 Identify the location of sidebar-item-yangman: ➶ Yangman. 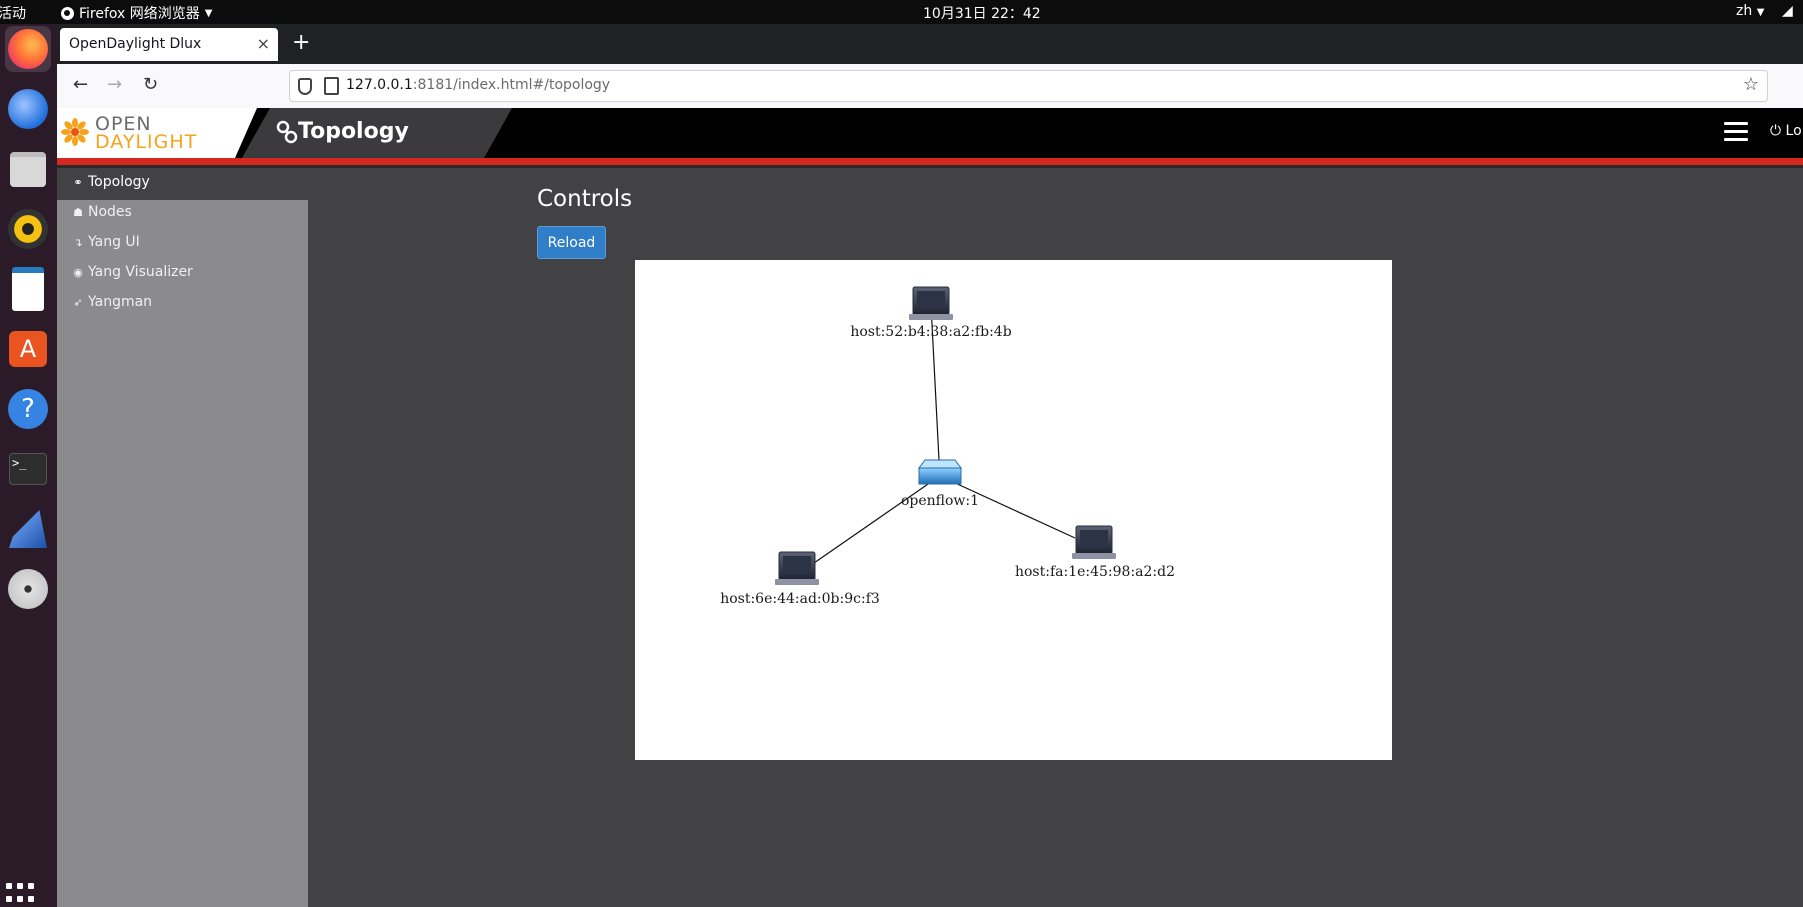
(112, 302).